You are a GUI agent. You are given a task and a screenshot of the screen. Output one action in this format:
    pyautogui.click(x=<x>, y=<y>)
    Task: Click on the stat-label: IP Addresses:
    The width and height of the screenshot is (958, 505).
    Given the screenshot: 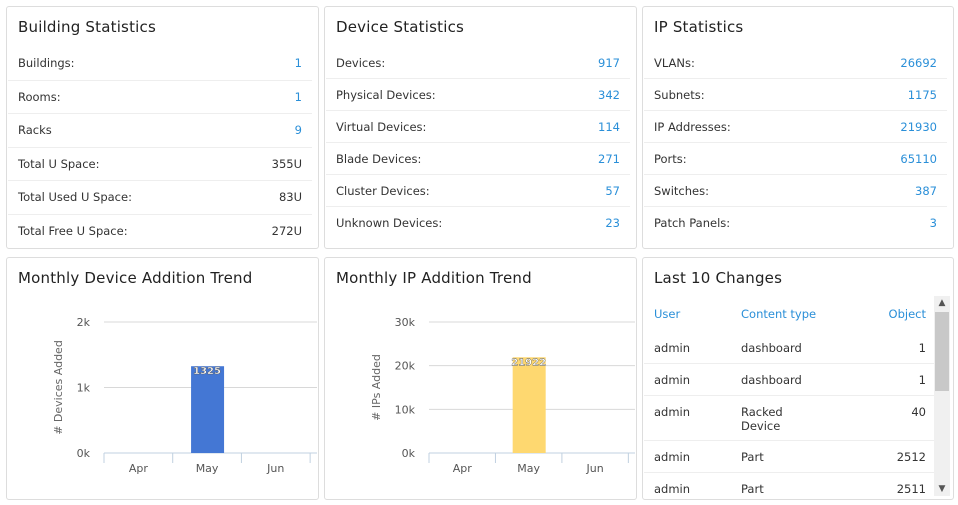 What is the action you would take?
    pyautogui.click(x=692, y=126)
    